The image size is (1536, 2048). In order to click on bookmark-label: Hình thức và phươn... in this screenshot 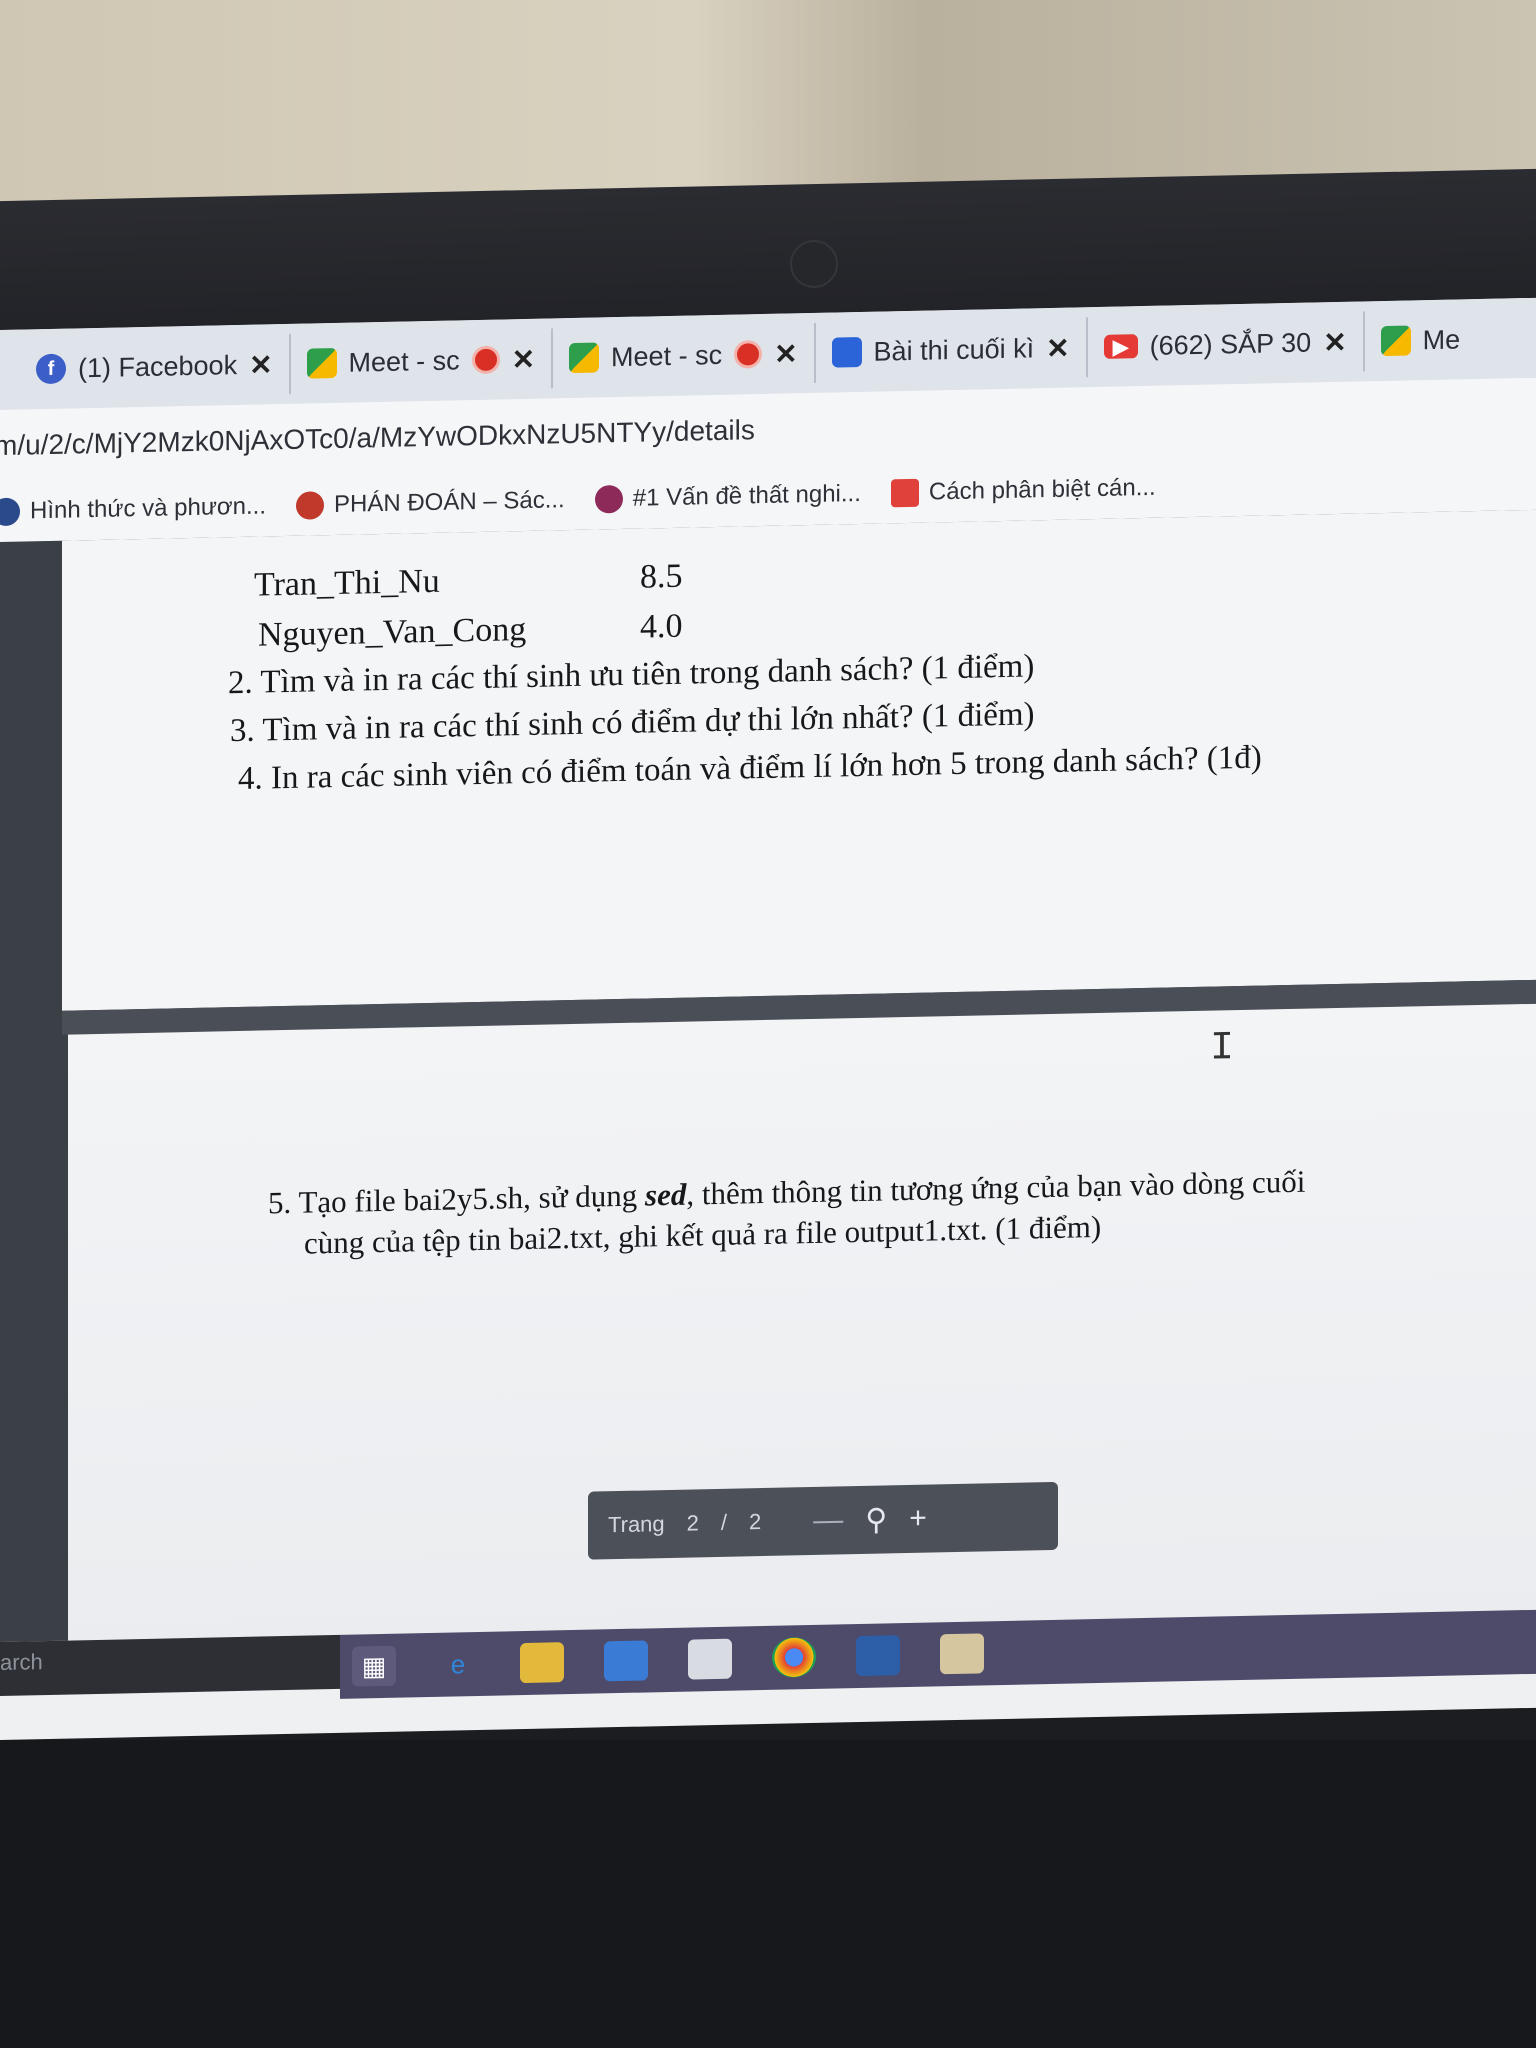, I will do `click(148, 508)`.